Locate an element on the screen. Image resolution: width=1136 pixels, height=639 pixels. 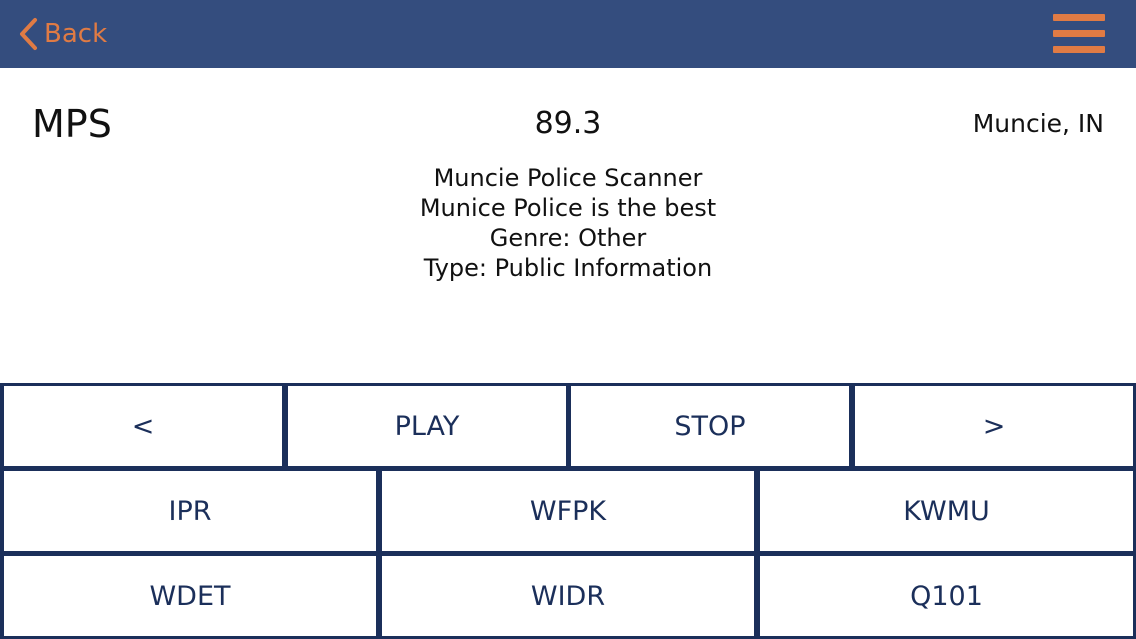
chevron-left-icon is located at coordinates (28, 34).